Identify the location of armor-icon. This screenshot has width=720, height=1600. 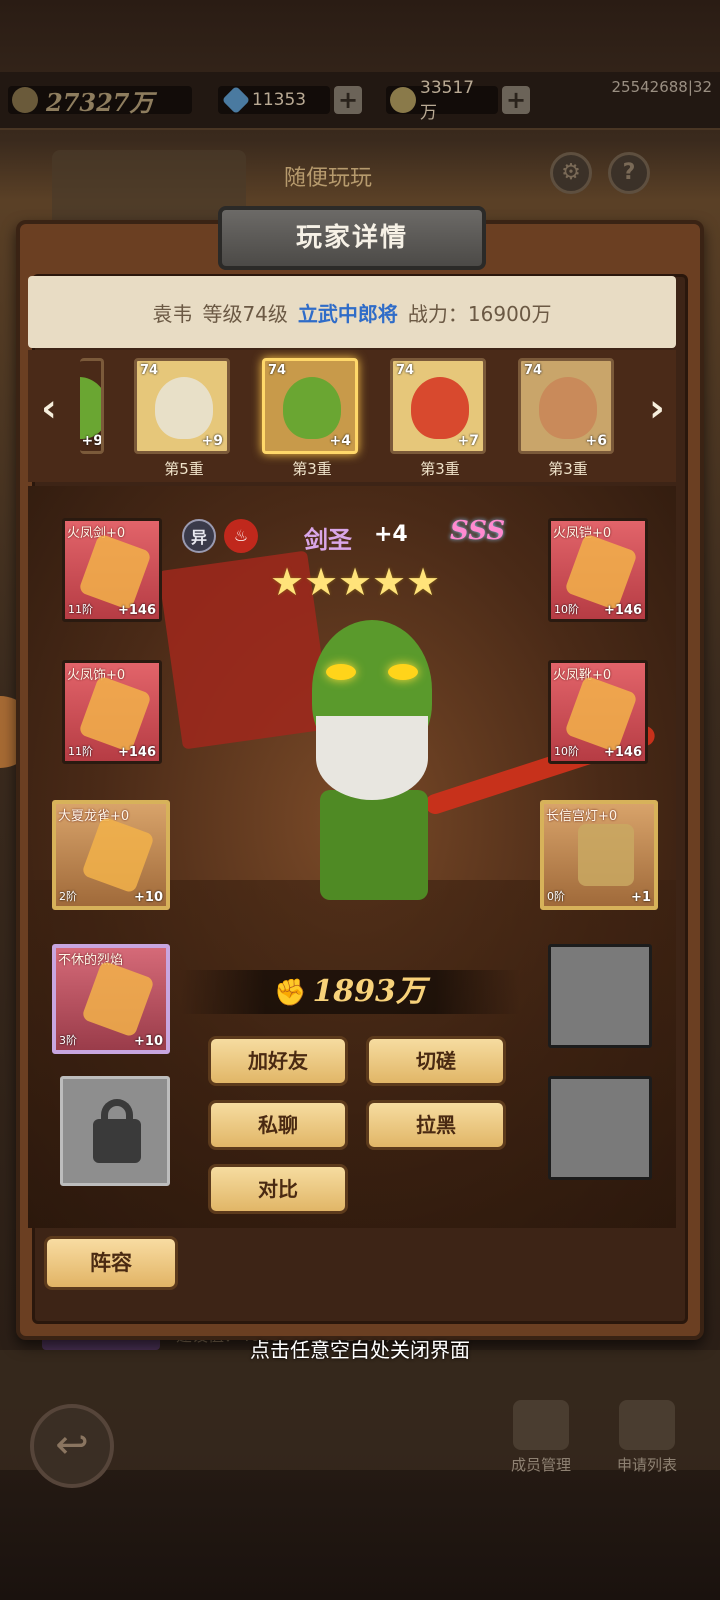
(601, 572).